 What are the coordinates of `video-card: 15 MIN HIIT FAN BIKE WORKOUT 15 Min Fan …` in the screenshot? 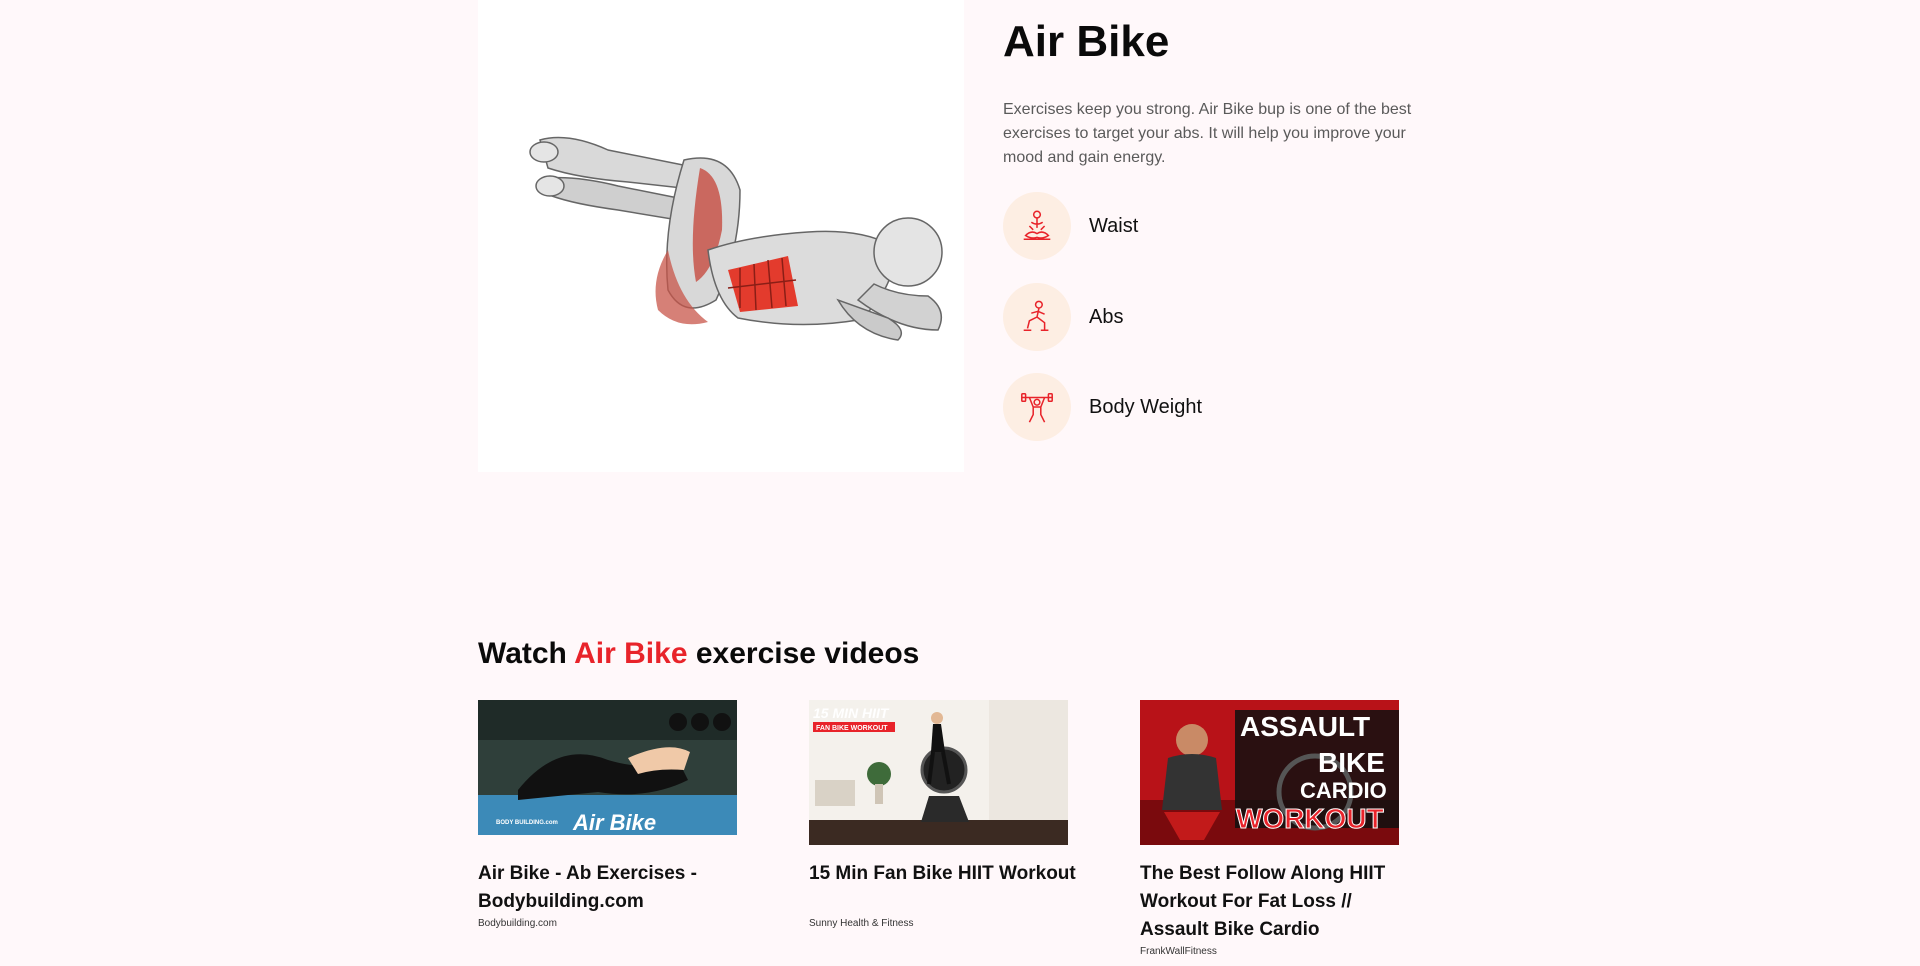 It's located at (944, 814).